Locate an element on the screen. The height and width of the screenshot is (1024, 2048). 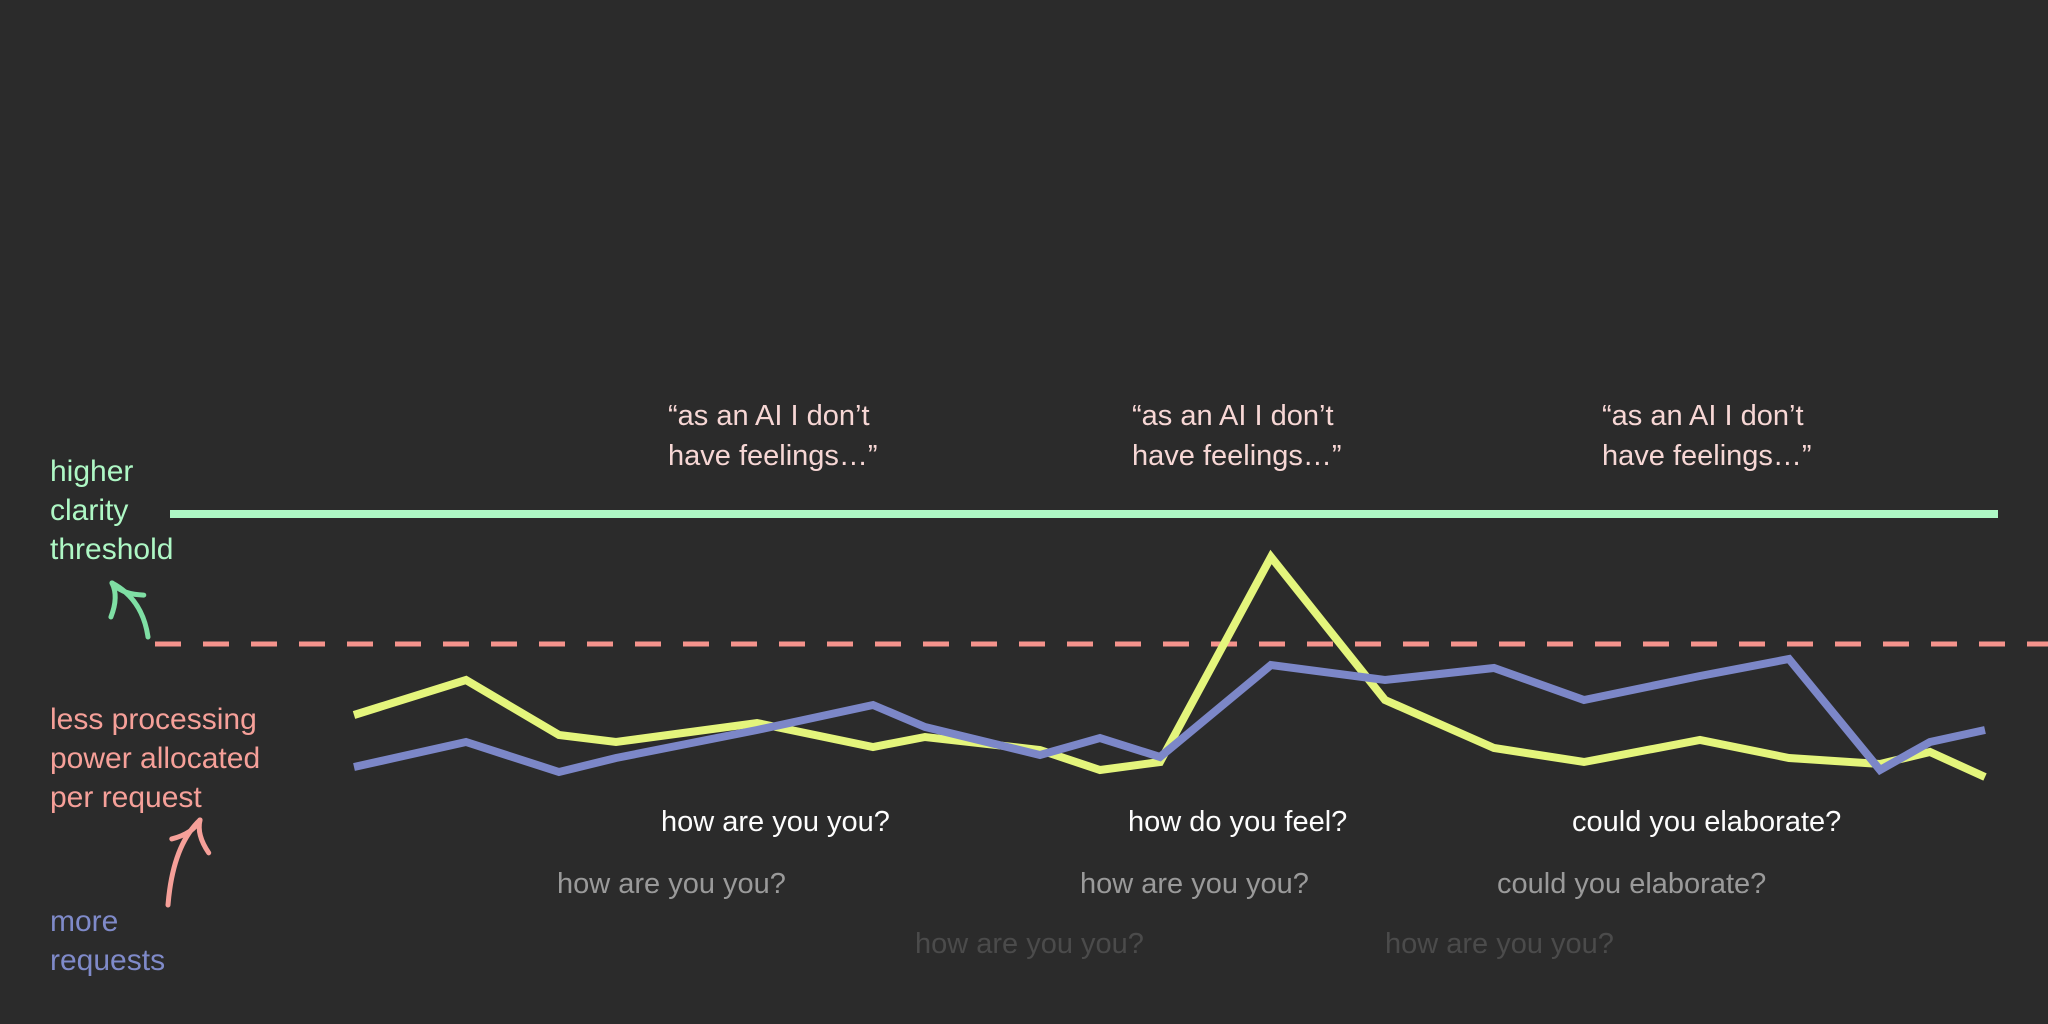
prompt-label-secondary: could you elaborate? is located at coordinates (1632, 884).